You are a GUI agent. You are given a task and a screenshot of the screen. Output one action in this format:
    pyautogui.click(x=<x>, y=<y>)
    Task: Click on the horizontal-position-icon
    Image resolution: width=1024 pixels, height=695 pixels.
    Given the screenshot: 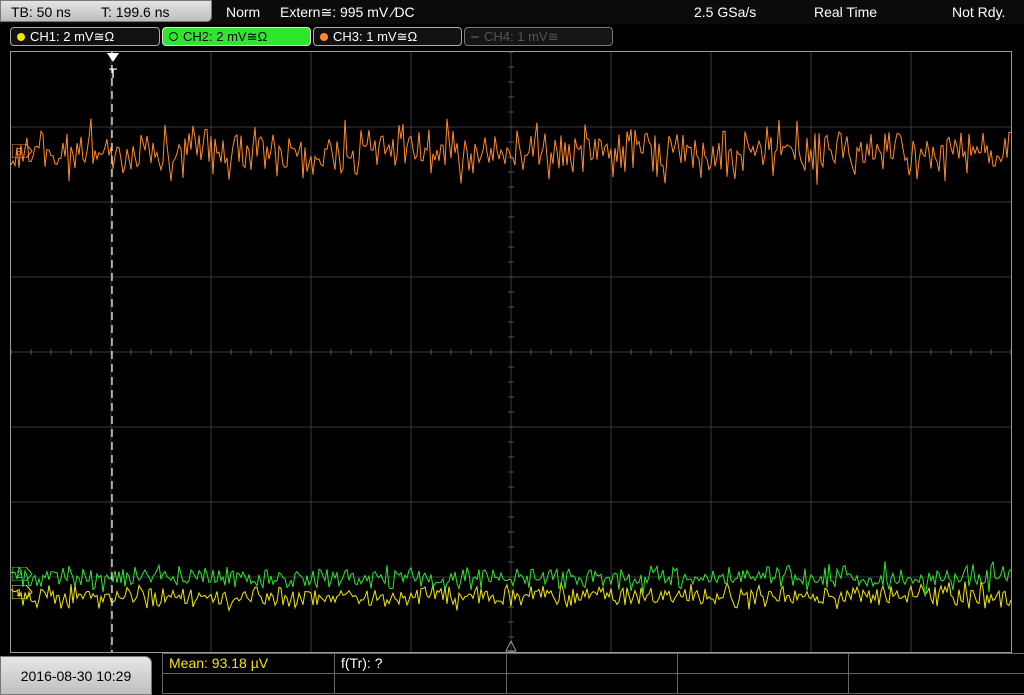 What is the action you would take?
    pyautogui.click(x=511, y=645)
    